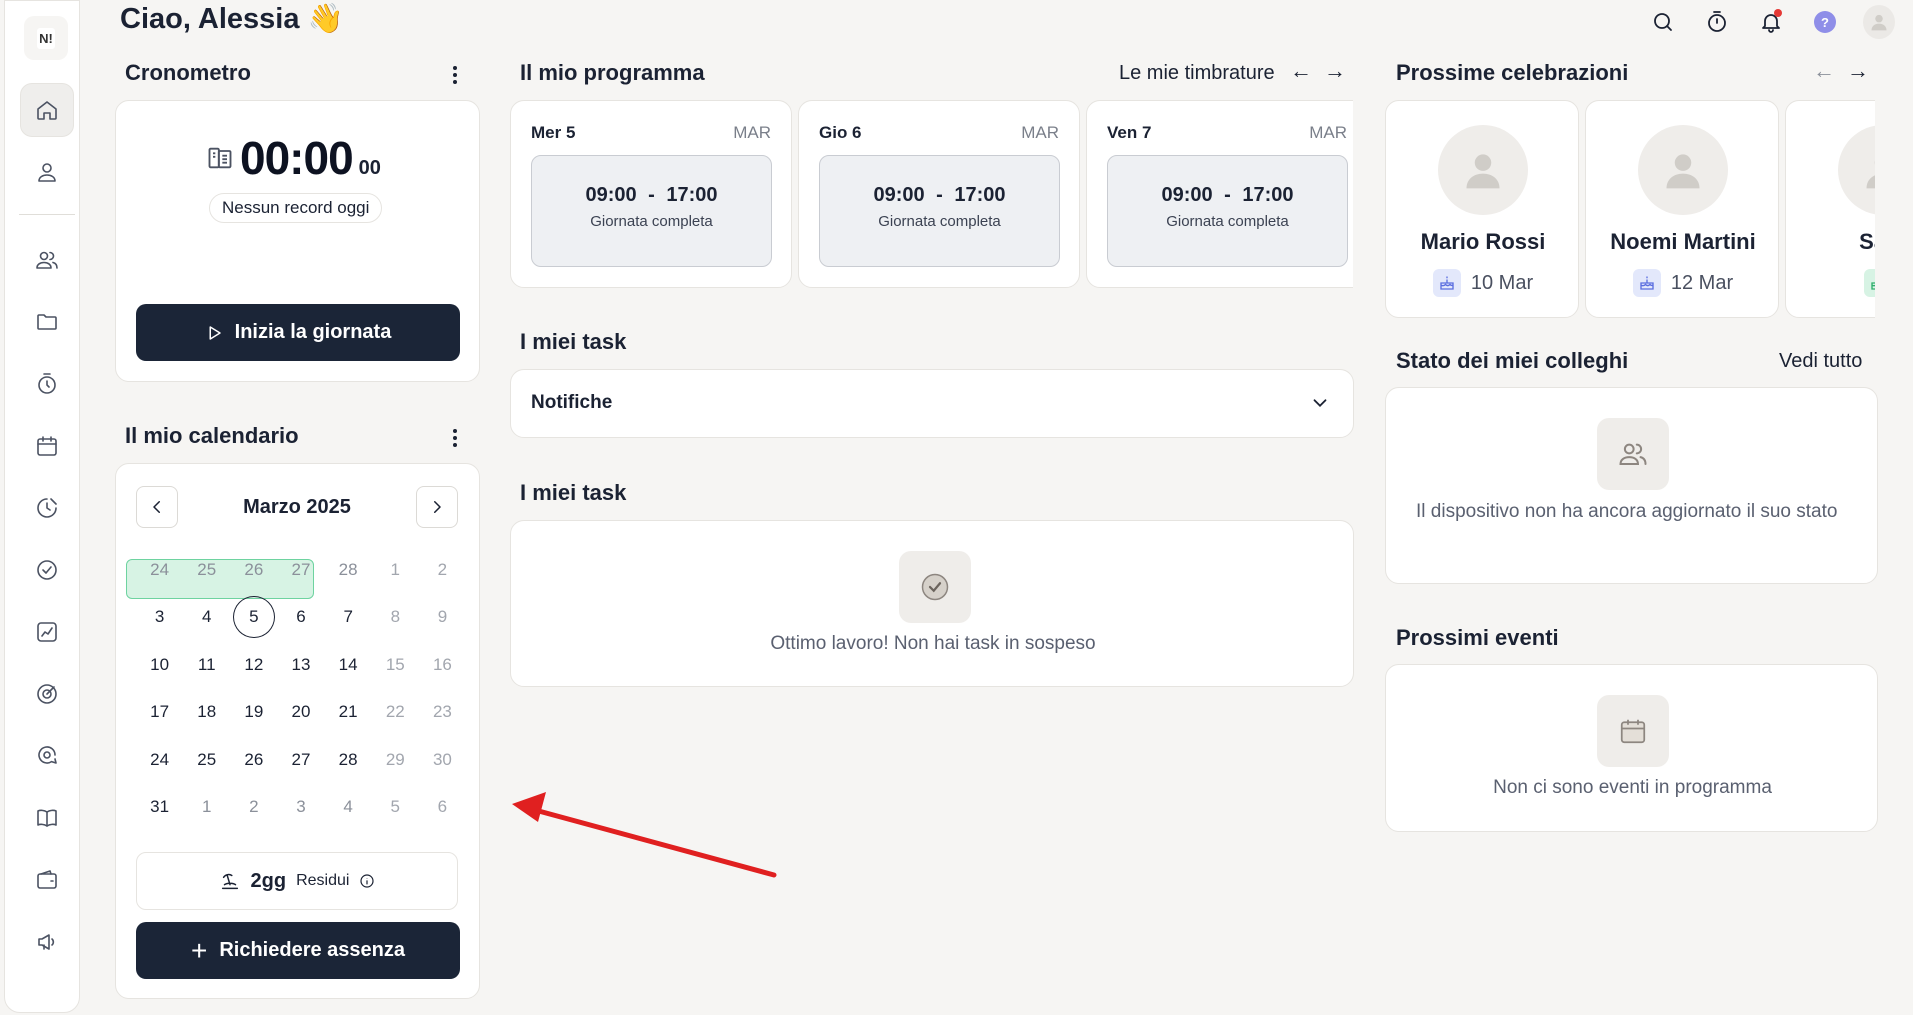 The width and height of the screenshot is (1913, 1015). What do you see at coordinates (47, 818) in the screenshot?
I see `sidebar-item-learning` at bounding box center [47, 818].